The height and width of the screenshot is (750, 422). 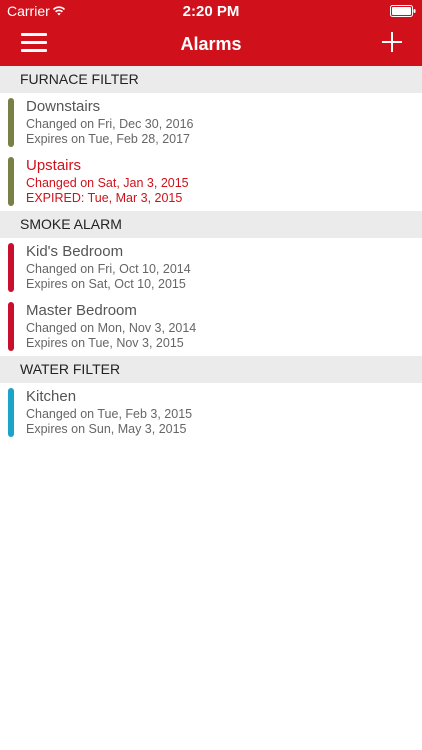 I want to click on nav-header: Carrier 2:20 PM Alarms, so click(x=211, y=33).